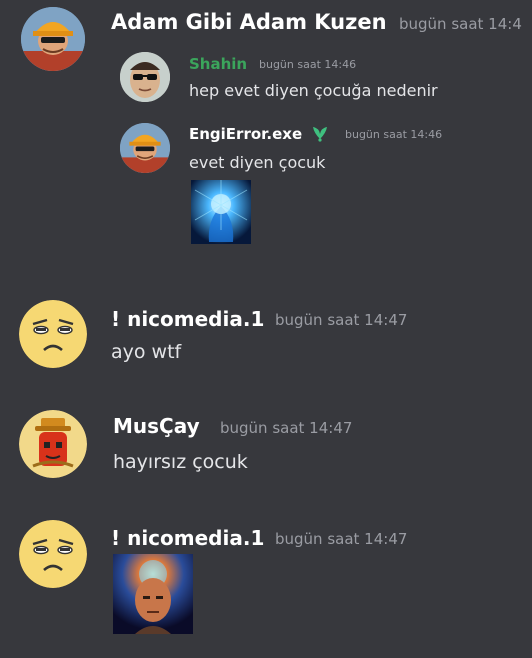 The height and width of the screenshot is (658, 532). I want to click on message-text: hep evet diyen çocuğa nedenir, so click(313, 90).